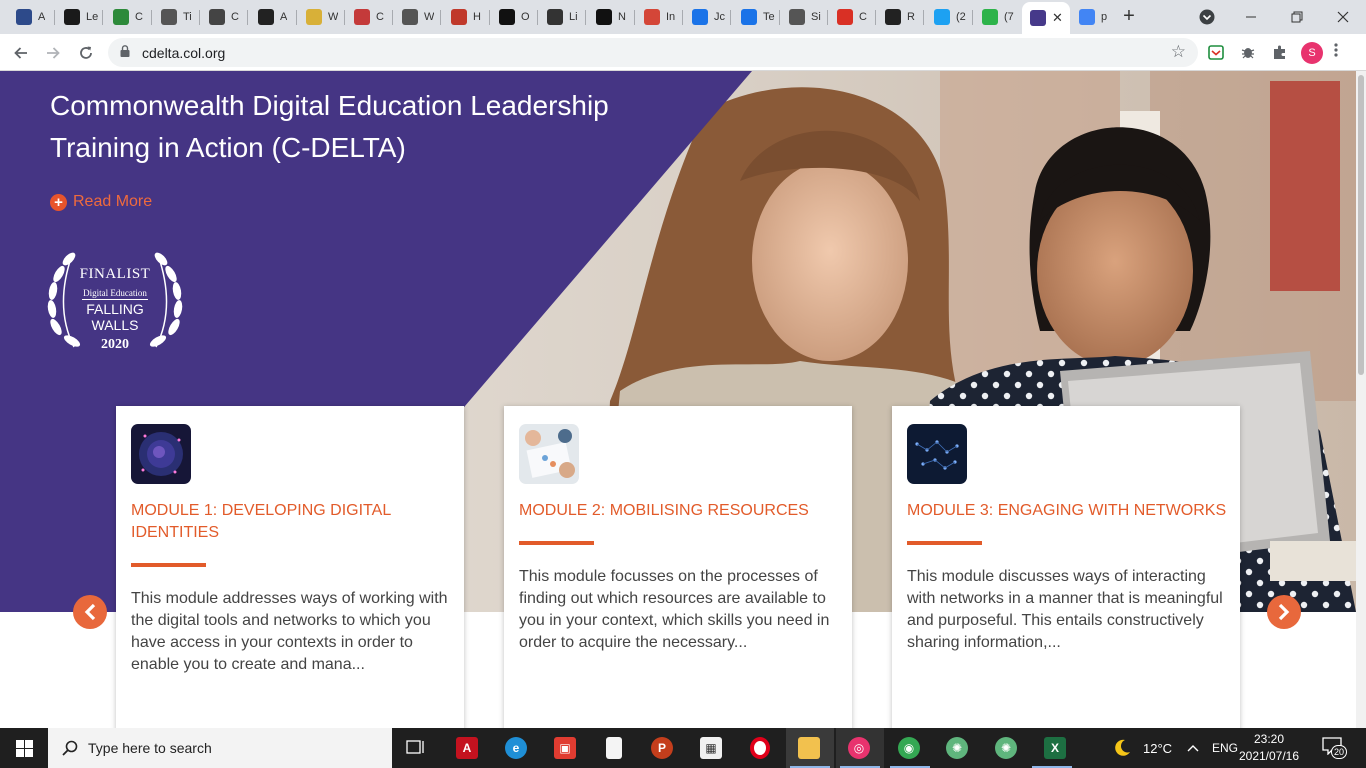 This screenshot has height=768, width=1366. What do you see at coordinates (565, 748) in the screenshot?
I see `taskbar-gift: ▣` at bounding box center [565, 748].